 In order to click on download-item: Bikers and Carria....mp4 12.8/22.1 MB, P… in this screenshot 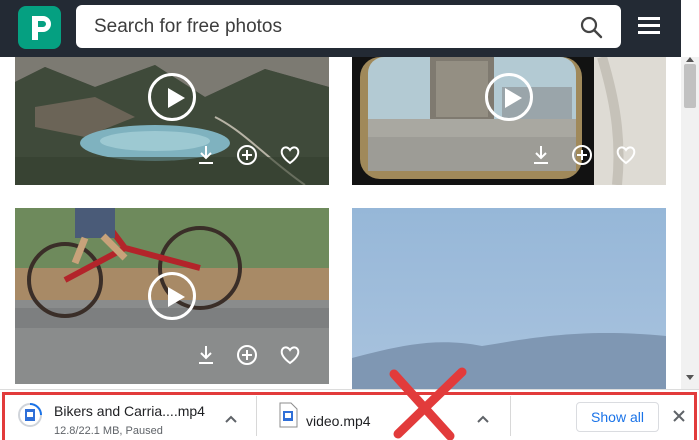, I will do `click(131, 415)`.